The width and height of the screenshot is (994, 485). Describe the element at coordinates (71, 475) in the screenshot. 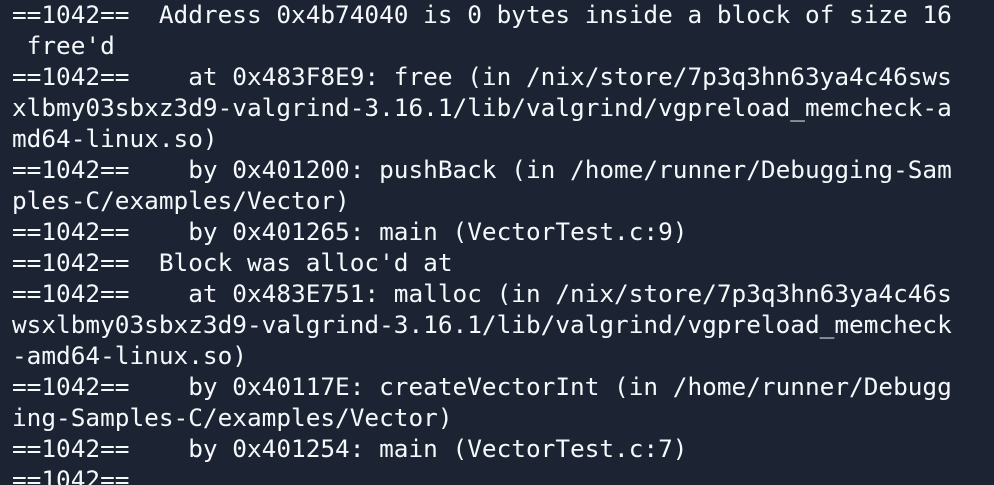

I see `terminal-line: ==1042==` at that location.